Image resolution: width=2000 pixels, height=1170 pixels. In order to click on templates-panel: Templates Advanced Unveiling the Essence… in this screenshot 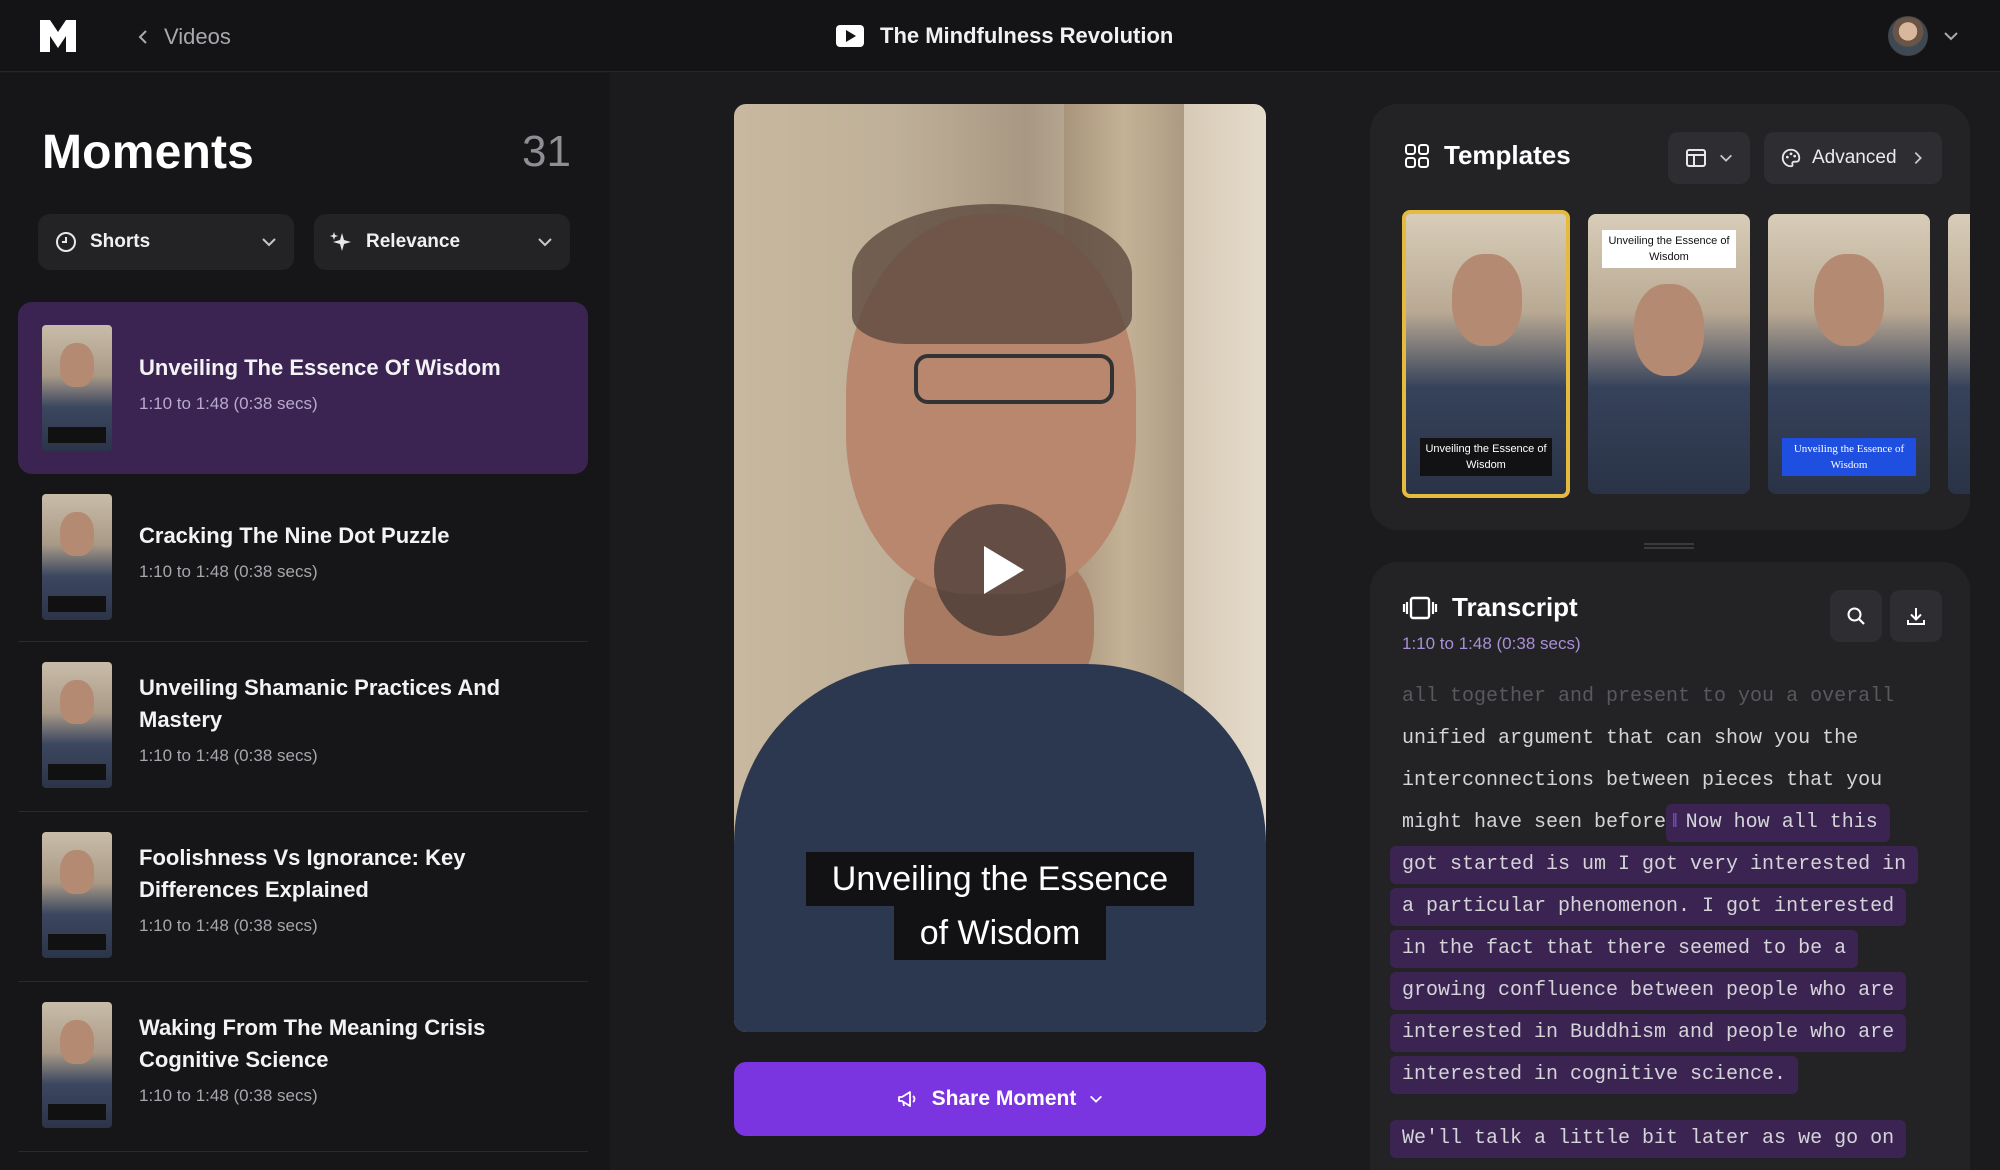, I will do `click(1670, 317)`.